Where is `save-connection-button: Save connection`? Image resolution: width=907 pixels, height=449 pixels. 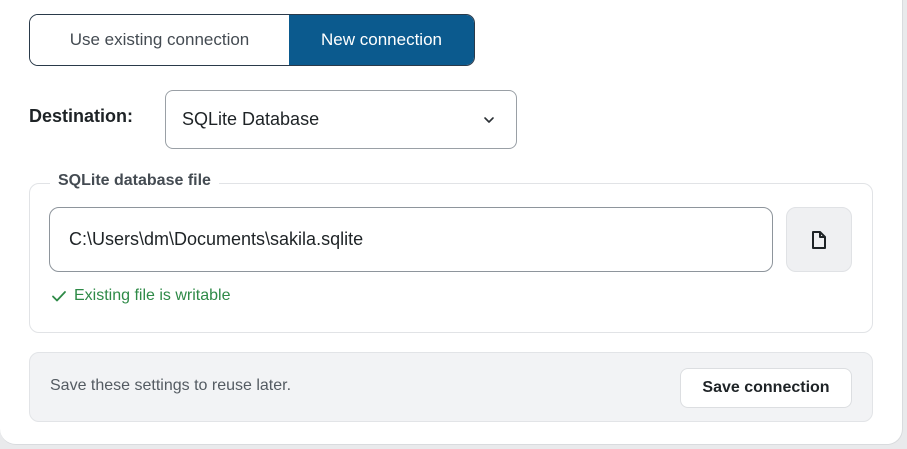
save-connection-button: Save connection is located at coordinates (766, 388).